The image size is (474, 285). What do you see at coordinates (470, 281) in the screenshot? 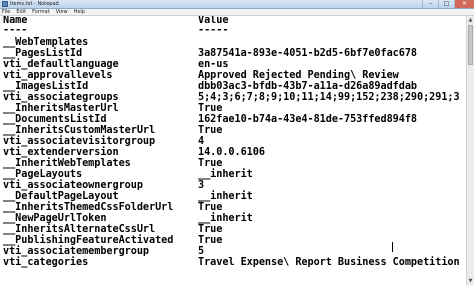
I see `scroll-down-arrow-icon: ▼` at bounding box center [470, 281].